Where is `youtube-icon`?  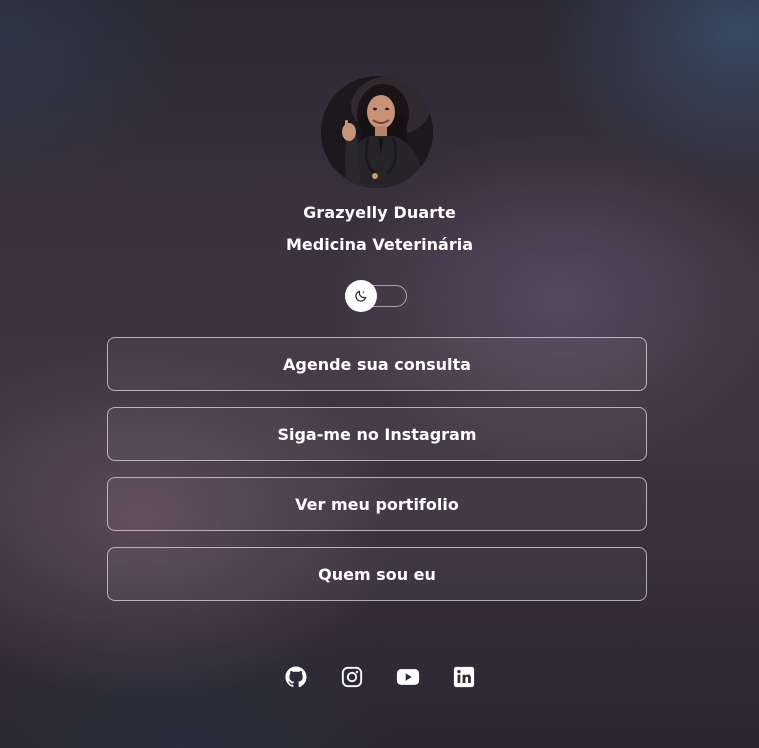
youtube-icon is located at coordinates (407, 677).